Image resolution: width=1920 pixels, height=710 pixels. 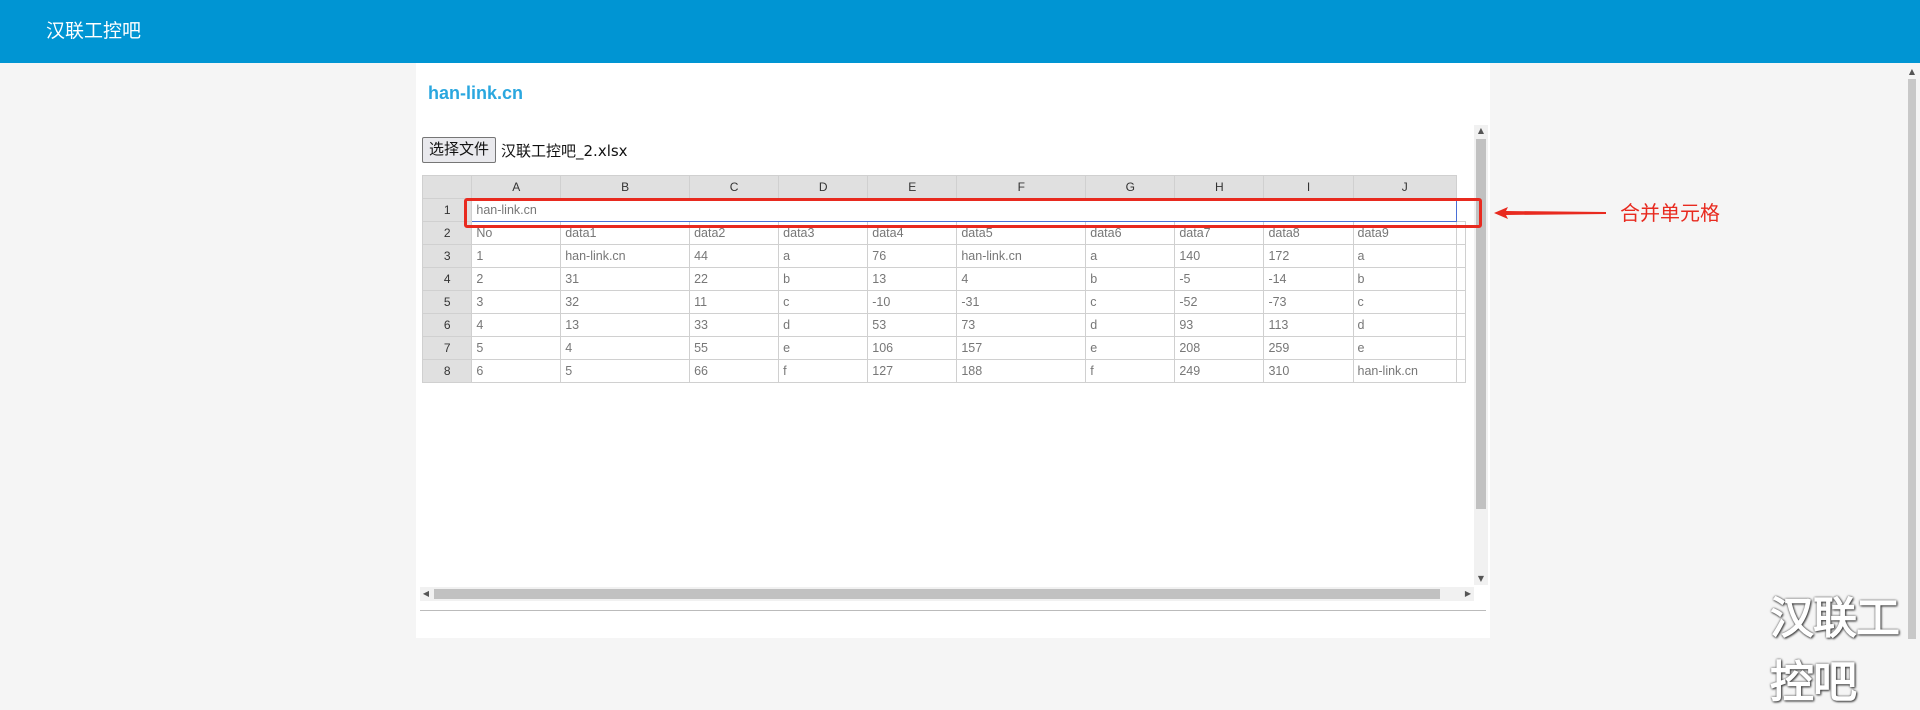 I want to click on sheet-horizontal-scrollbar: ◀ ▶, so click(x=947, y=594).